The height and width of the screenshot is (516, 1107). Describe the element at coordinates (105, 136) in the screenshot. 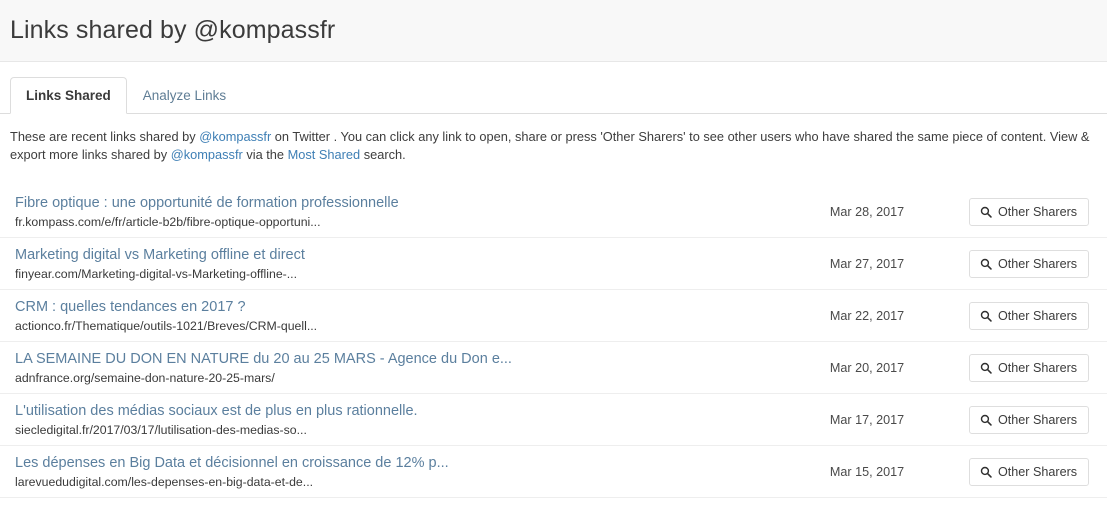

I see `description-part-1: These are recent links shared by` at that location.